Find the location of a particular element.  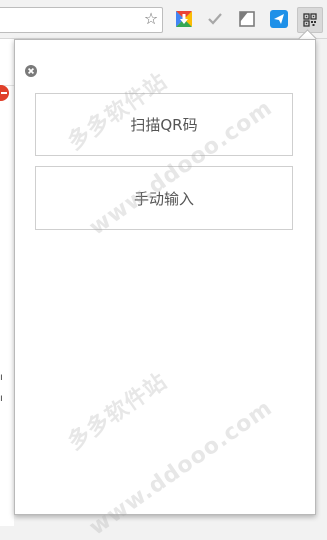

manual-input-button-label: 手动输入 is located at coordinates (163, 198).